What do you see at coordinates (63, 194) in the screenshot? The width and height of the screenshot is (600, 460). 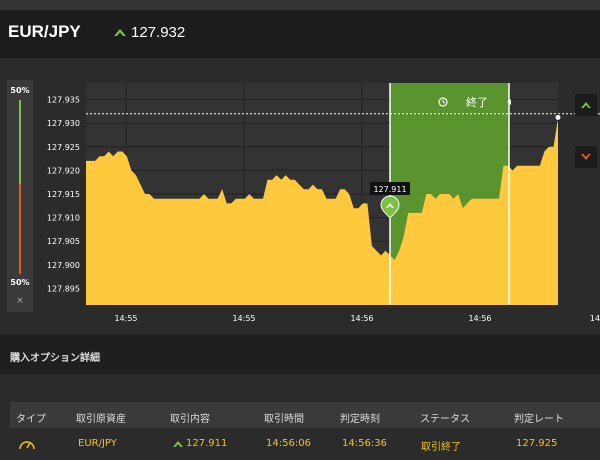 I see `y-tick-label: 127.915` at bounding box center [63, 194].